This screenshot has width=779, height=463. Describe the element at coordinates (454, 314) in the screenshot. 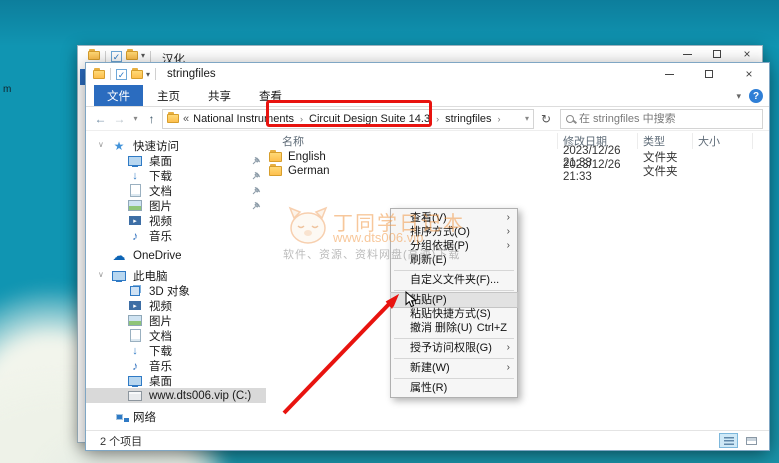

I see `menu-item-paste-shortcut: 粘贴快捷方式(S)` at that location.